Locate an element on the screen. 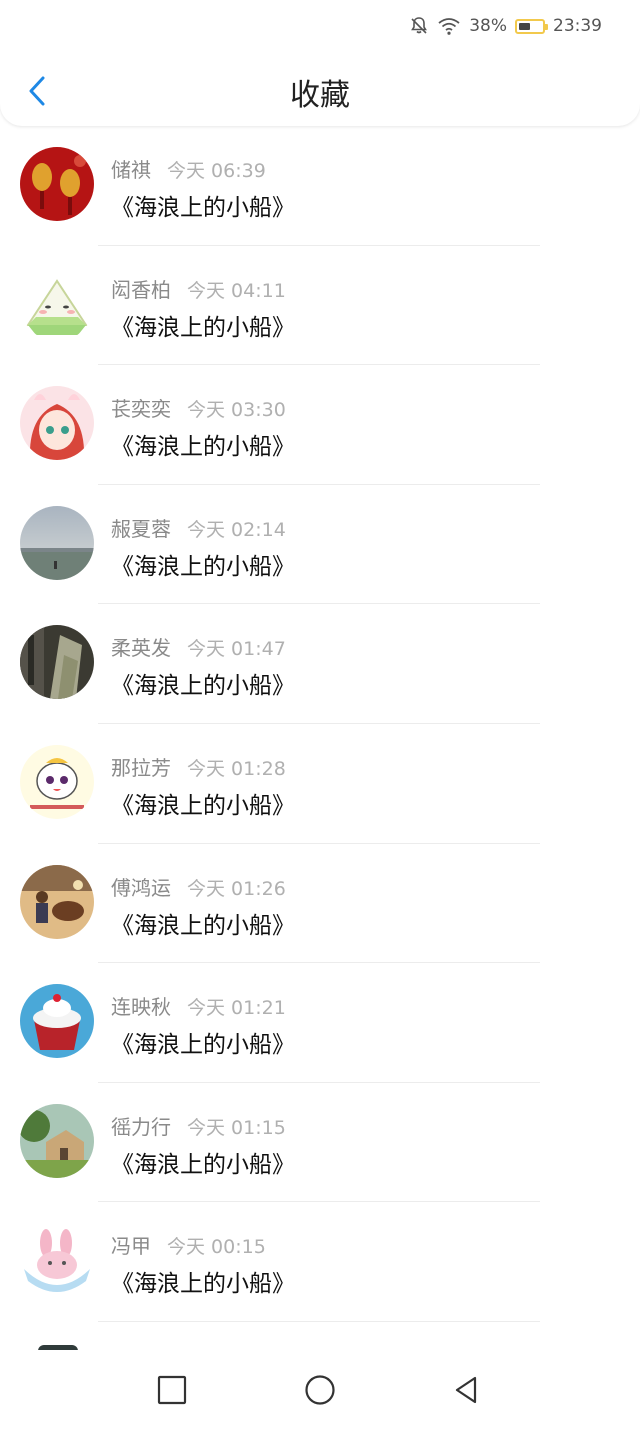  list-item: 那拉芳 今天 01:28 《海浪上的小船》 is located at coordinates (320, 783).